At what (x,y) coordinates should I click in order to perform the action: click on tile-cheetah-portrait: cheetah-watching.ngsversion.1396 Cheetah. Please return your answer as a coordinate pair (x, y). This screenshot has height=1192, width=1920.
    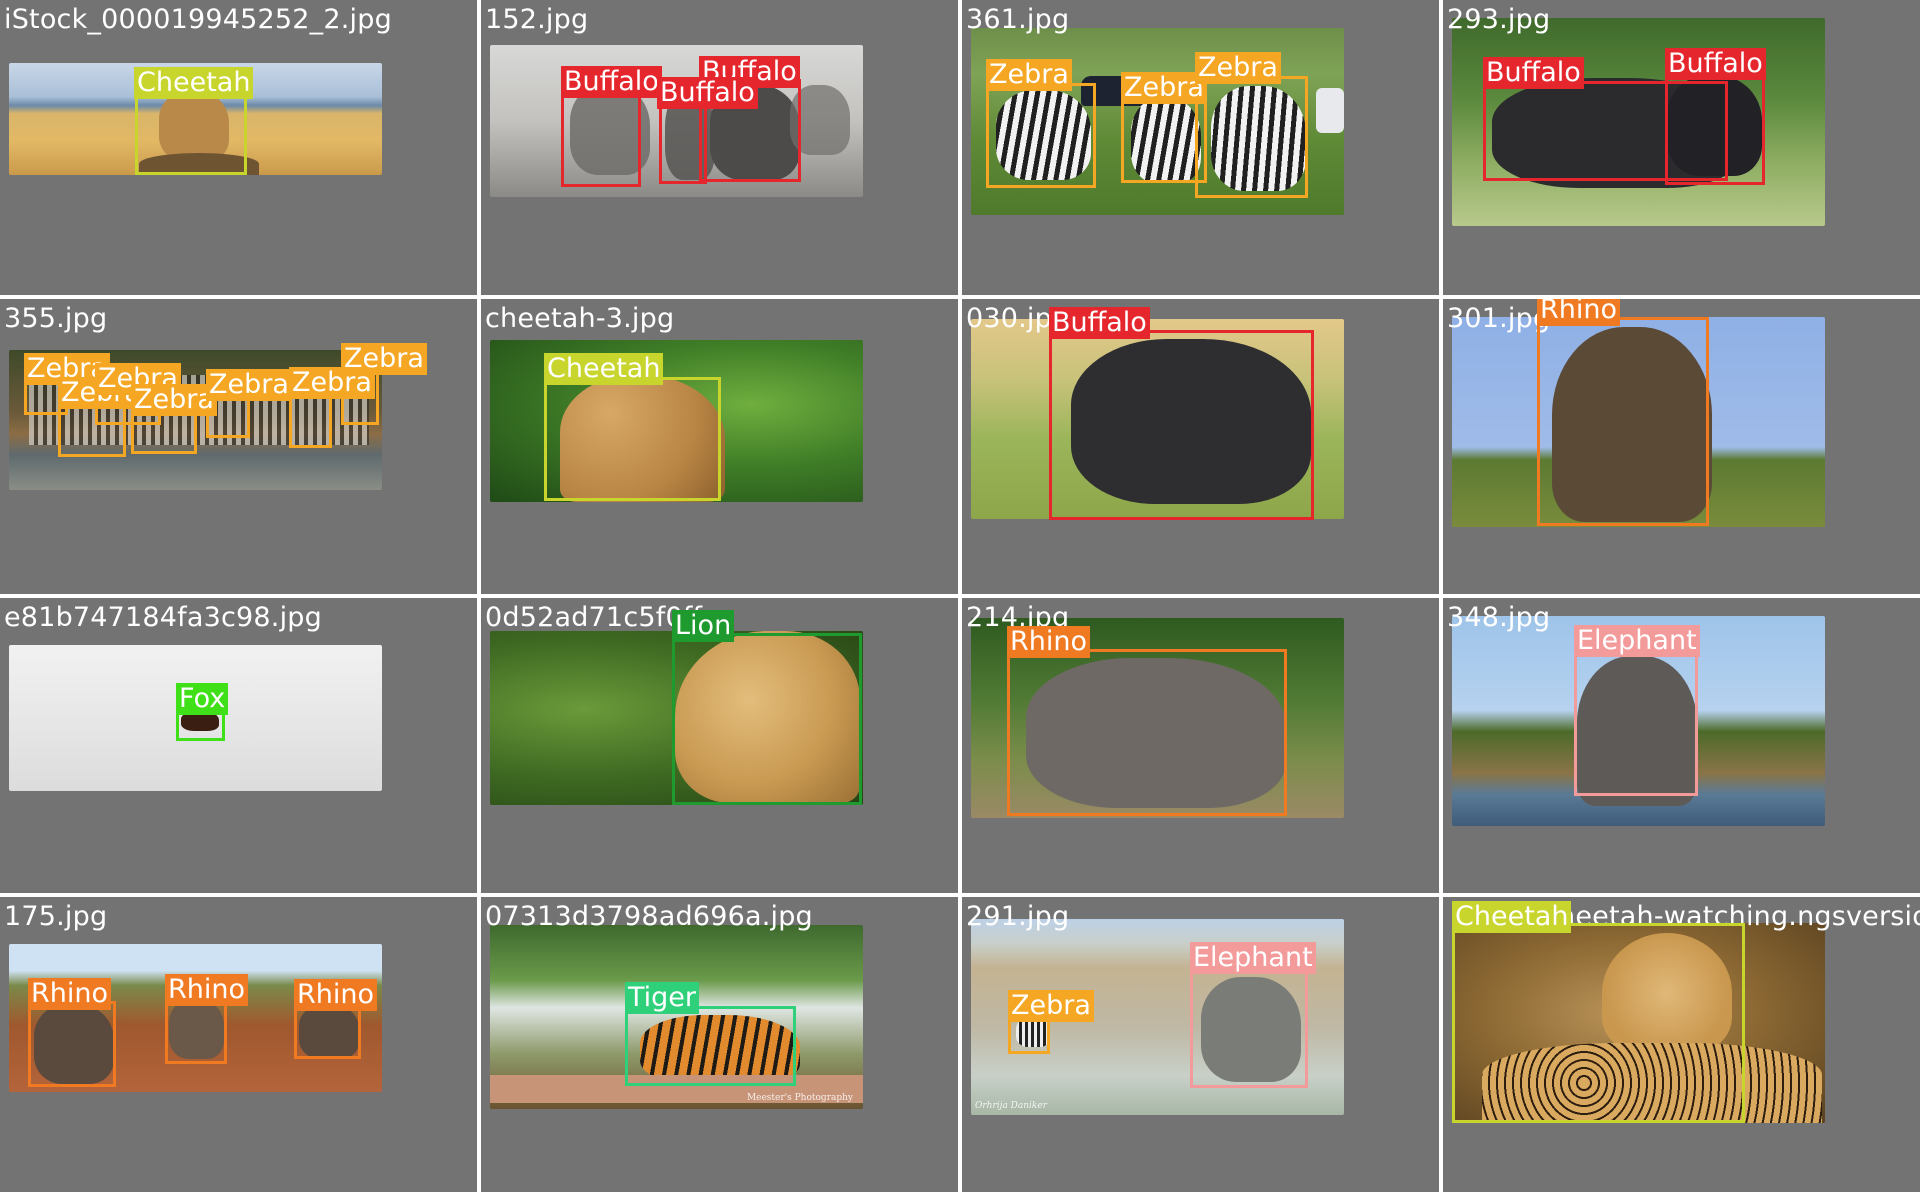
    Looking at the image, I should click on (1681, 1044).